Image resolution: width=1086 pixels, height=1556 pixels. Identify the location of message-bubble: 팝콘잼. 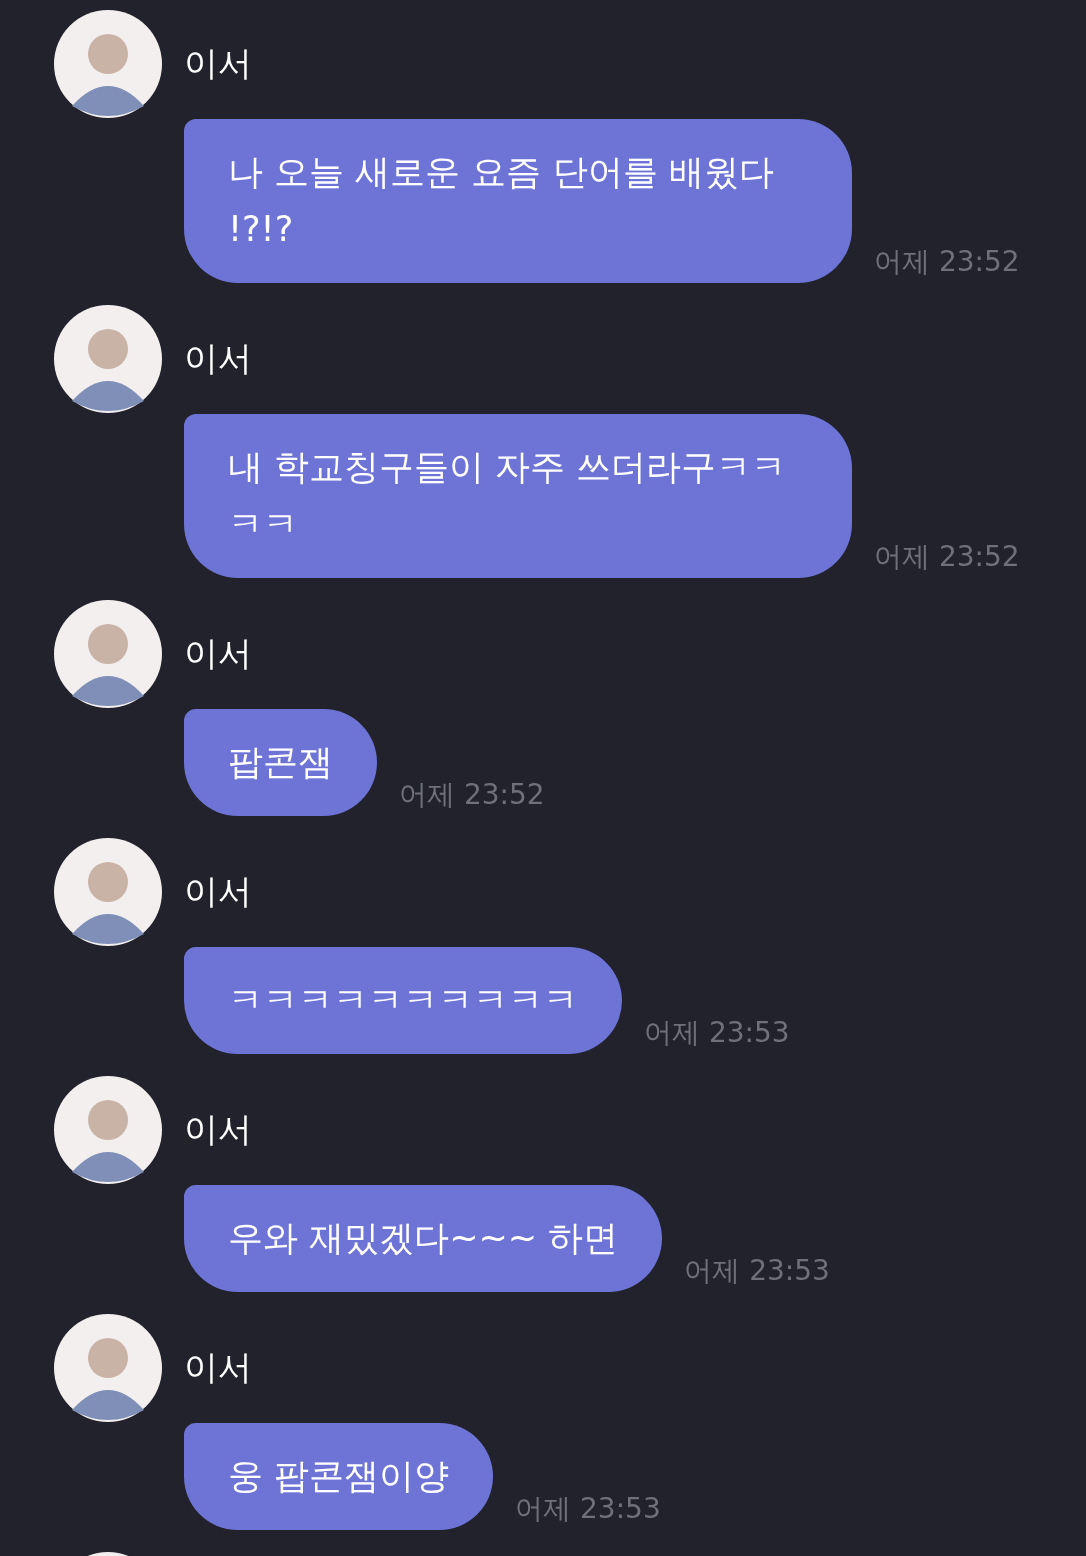
(280, 762).